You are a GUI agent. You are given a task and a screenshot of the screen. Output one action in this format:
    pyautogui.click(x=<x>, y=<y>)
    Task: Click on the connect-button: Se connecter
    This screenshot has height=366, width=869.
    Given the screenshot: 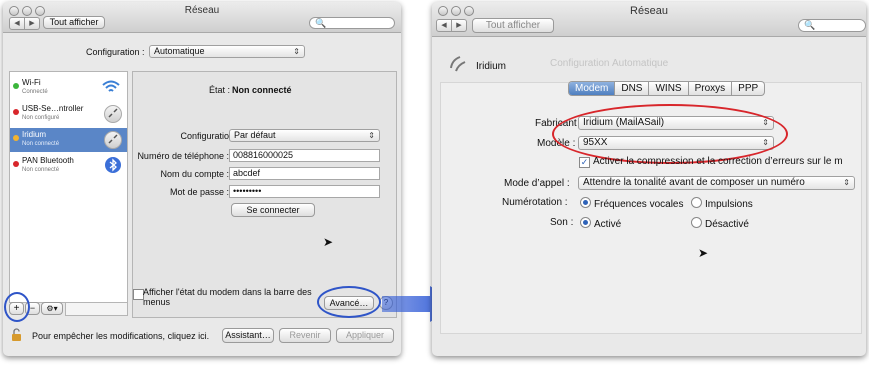 What is the action you would take?
    pyautogui.click(x=273, y=210)
    